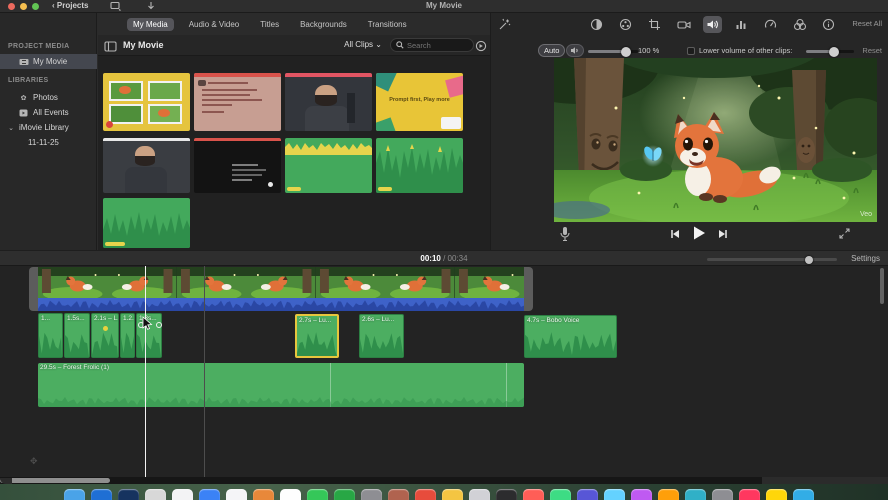 This screenshot has height=500, width=888. I want to click on background-music-clip: 29.5s – Forest Frolic (1), so click(281, 385).